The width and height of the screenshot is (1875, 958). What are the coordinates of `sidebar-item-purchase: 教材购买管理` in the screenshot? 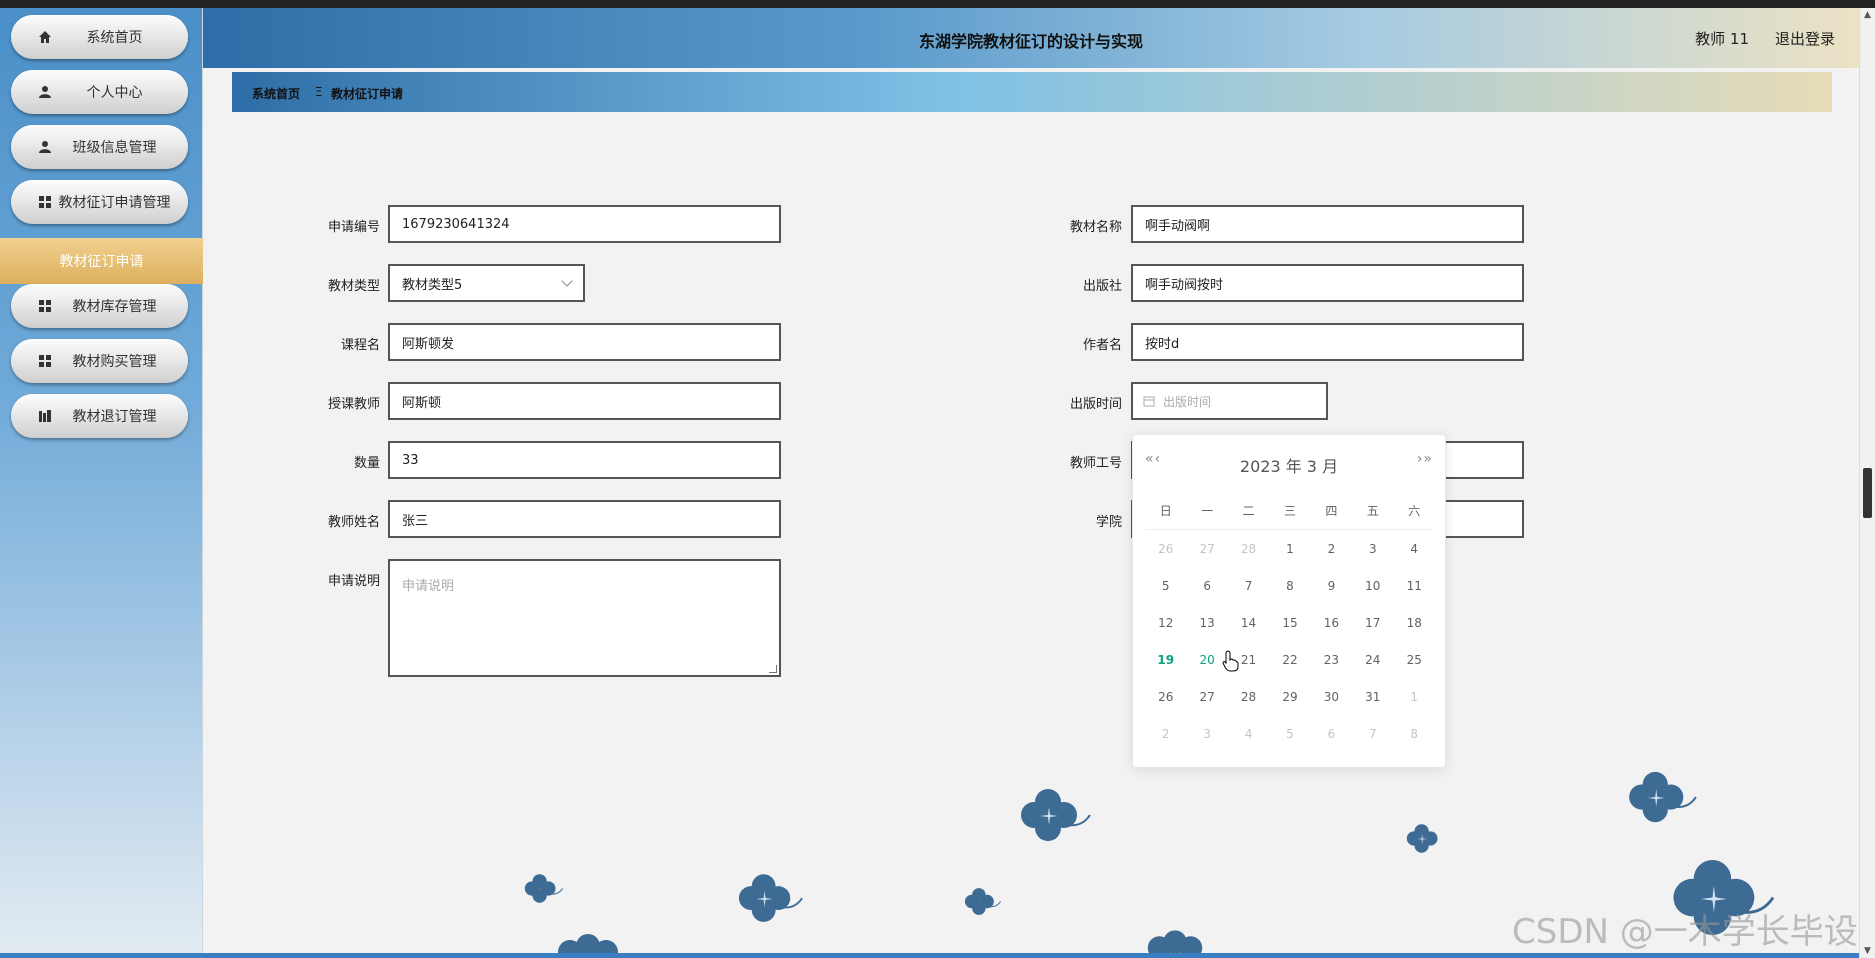 It's located at (99, 361).